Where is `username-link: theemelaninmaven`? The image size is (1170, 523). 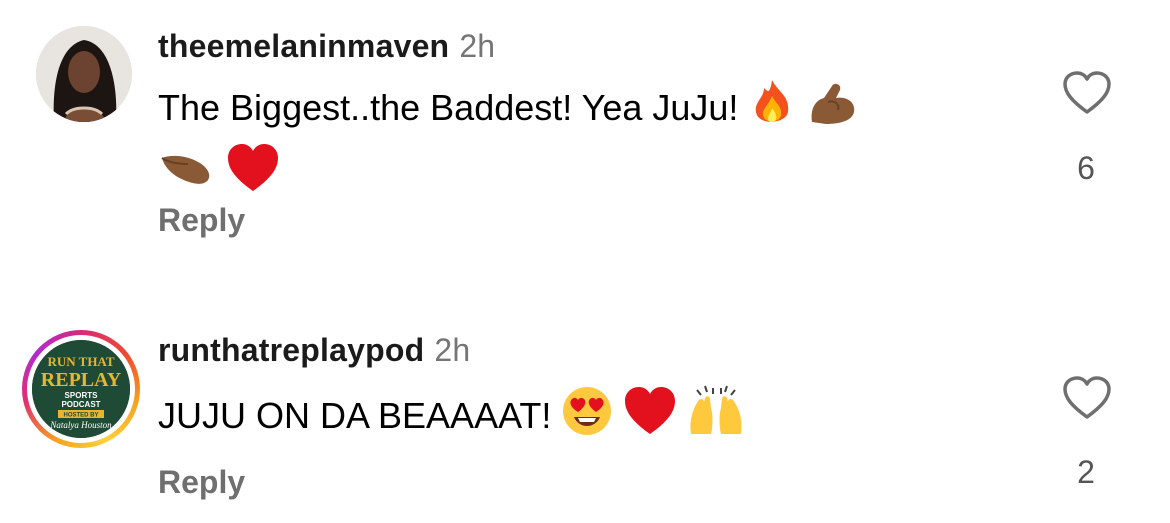 username-link: theemelaninmaven is located at coordinates (303, 46).